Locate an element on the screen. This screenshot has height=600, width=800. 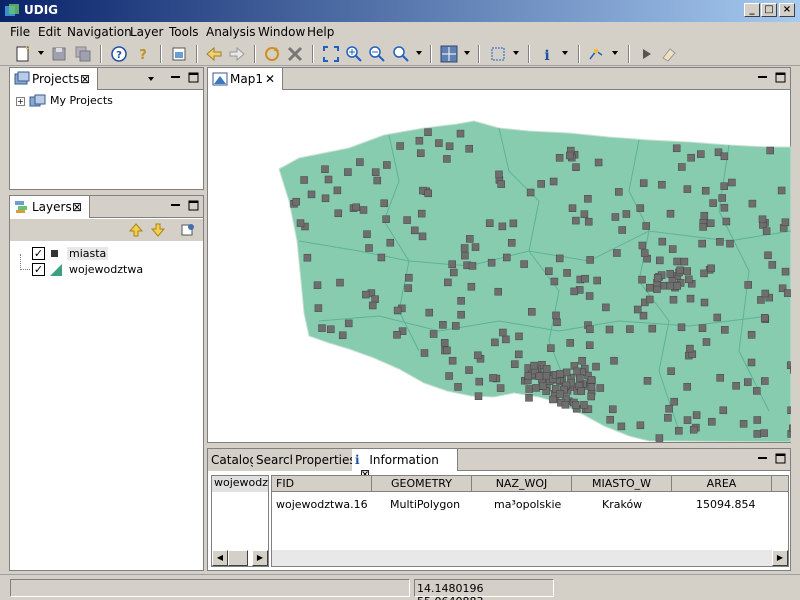
new-map-icon is located at coordinates (179, 54).